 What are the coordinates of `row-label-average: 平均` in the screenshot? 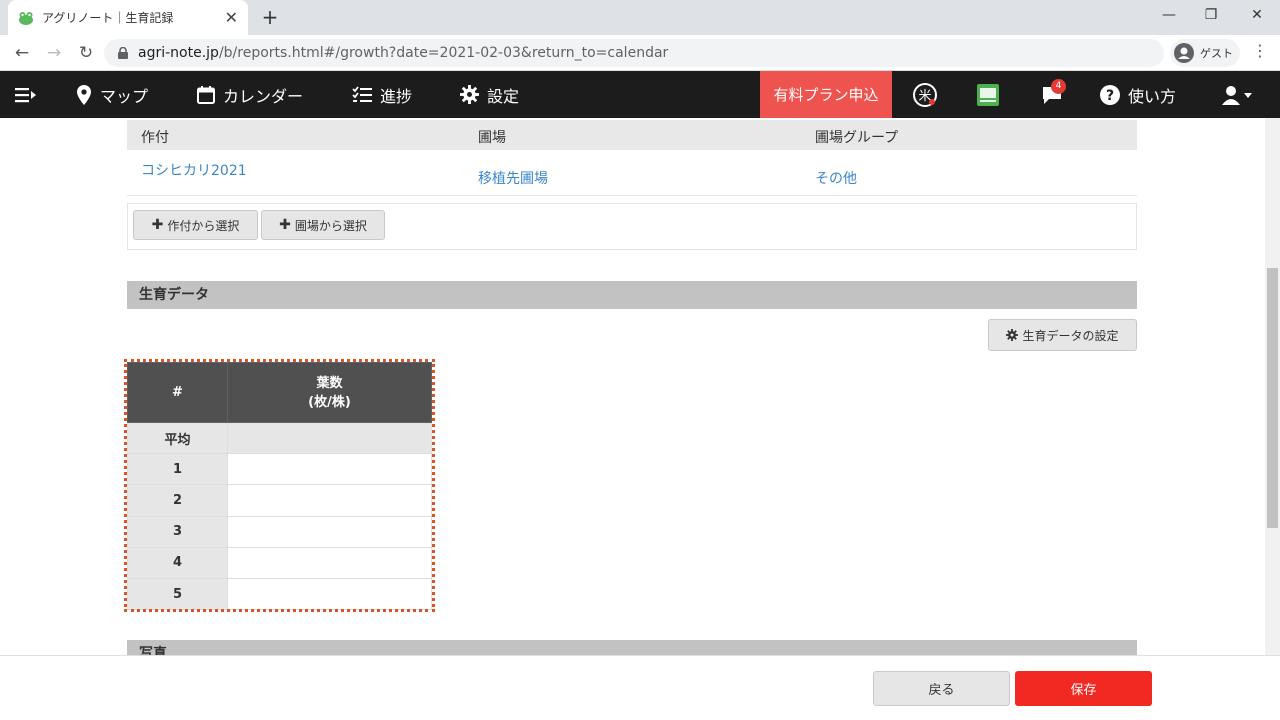 It's located at (177, 438).